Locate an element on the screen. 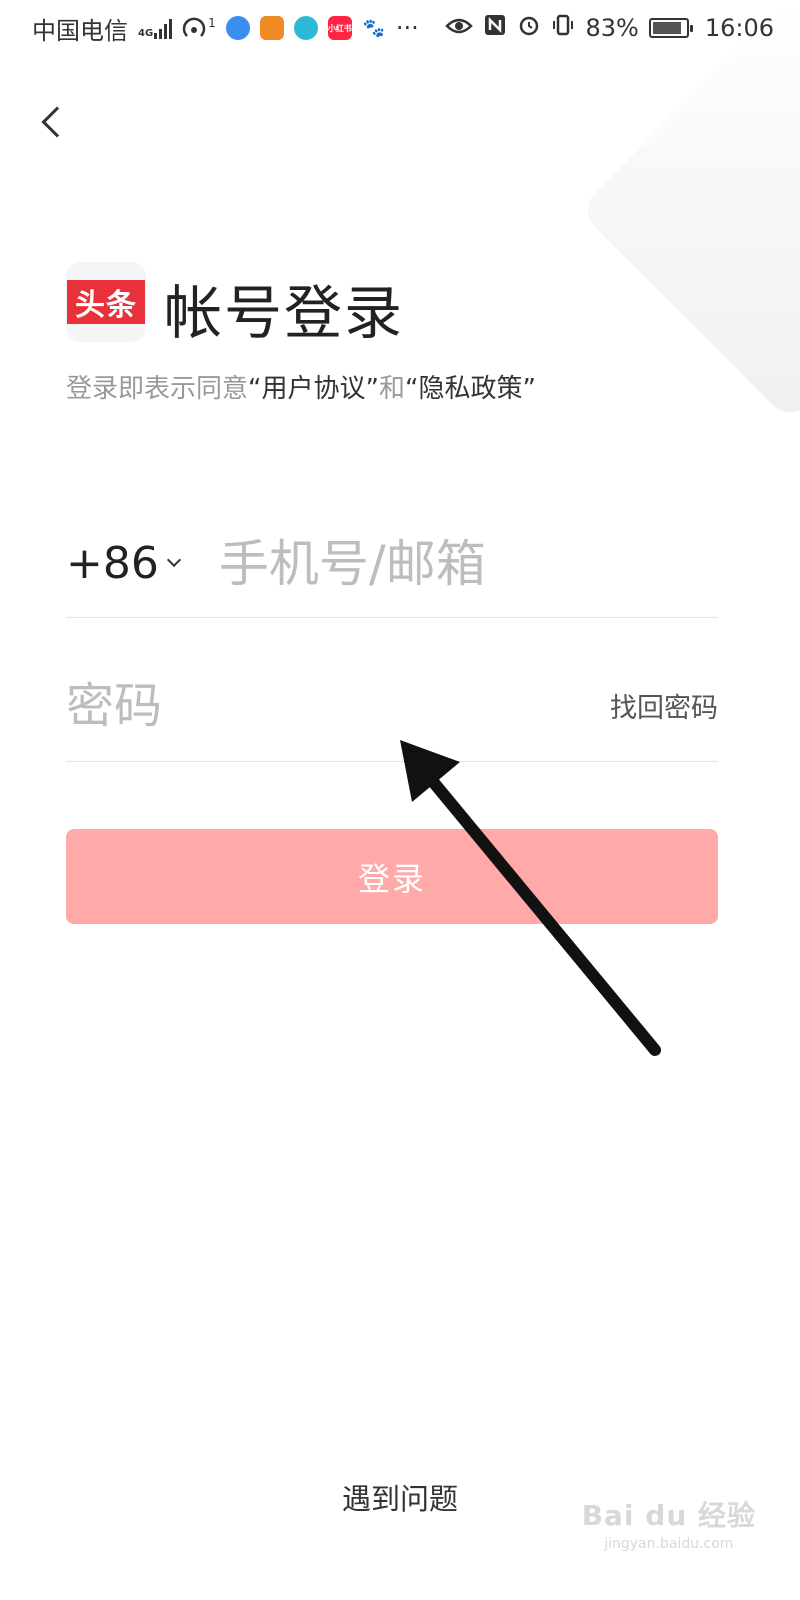 The image size is (800, 1600). background-decoration is located at coordinates (688, 211).